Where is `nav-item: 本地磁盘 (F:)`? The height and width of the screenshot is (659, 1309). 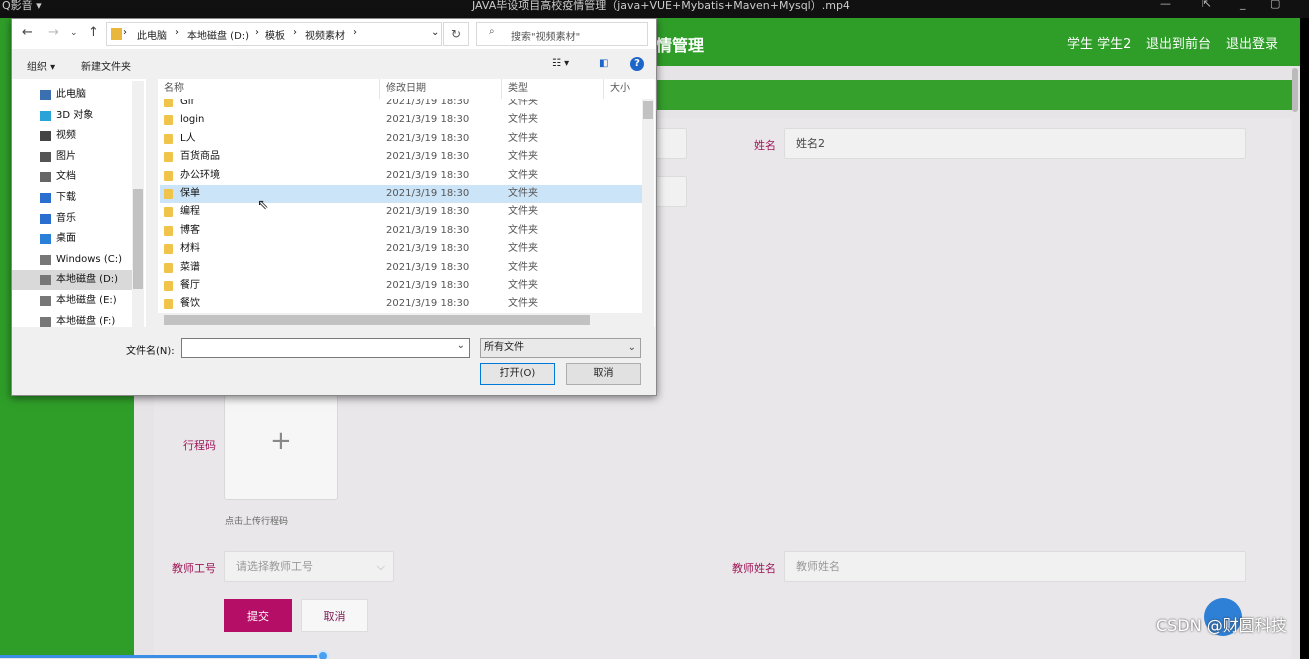
nav-item: 本地磁盘 (F:) is located at coordinates (72, 319).